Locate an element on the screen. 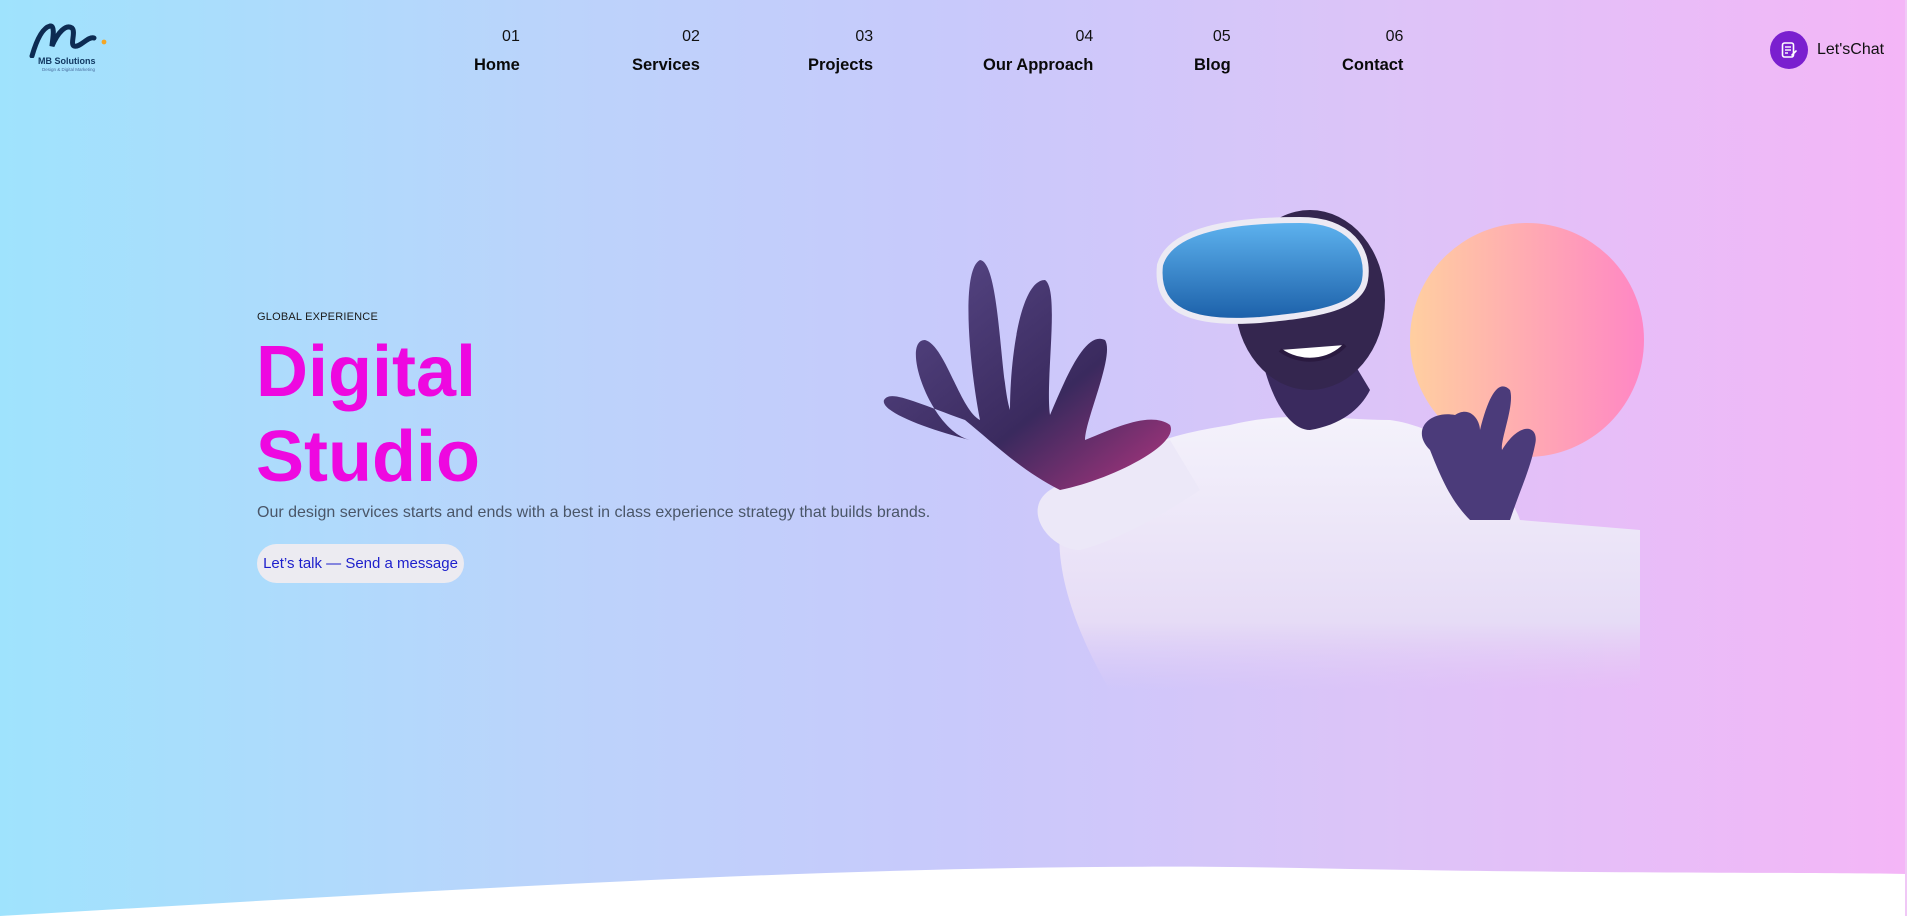  brand-name: MB Solutions is located at coordinates (67, 61).